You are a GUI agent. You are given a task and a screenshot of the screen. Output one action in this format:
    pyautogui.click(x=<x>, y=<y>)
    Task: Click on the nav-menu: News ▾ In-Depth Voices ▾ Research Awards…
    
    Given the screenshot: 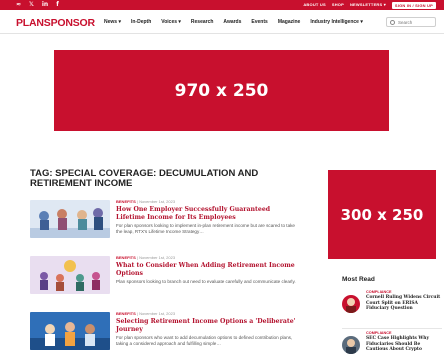 What is the action you would take?
    pyautogui.click(x=233, y=22)
    